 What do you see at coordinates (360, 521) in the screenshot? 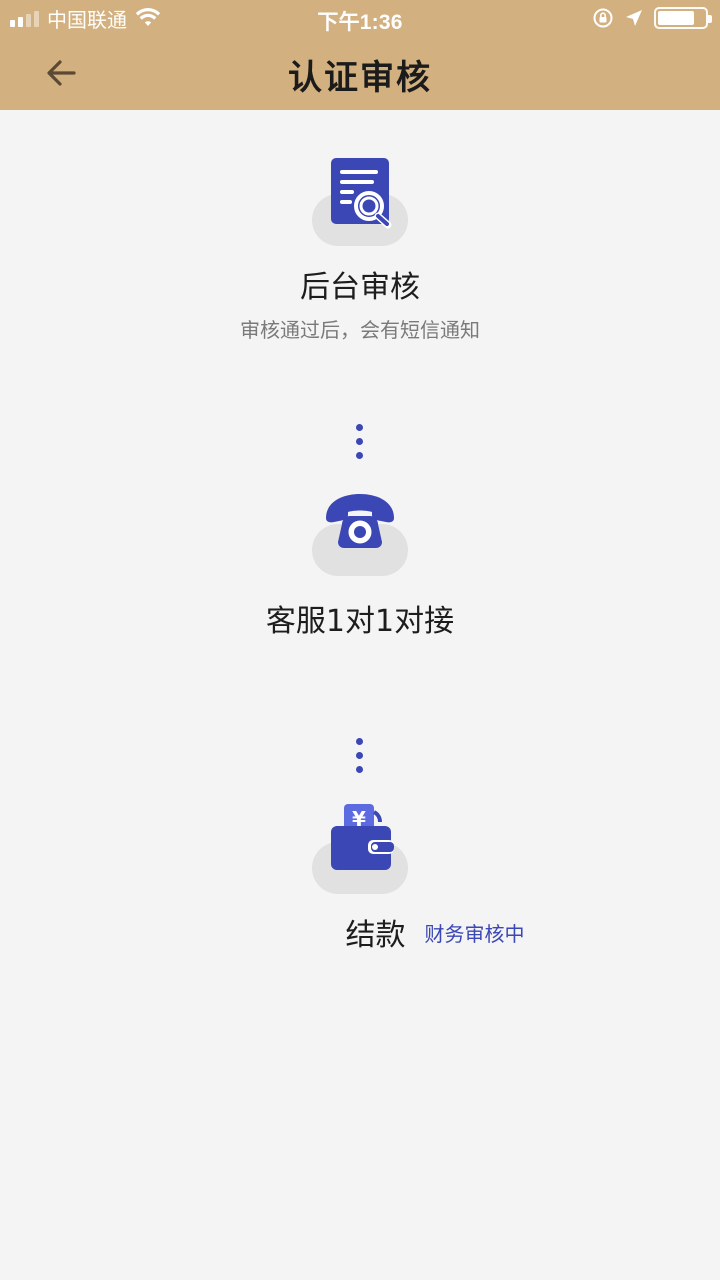
I see `telephone-icon` at bounding box center [360, 521].